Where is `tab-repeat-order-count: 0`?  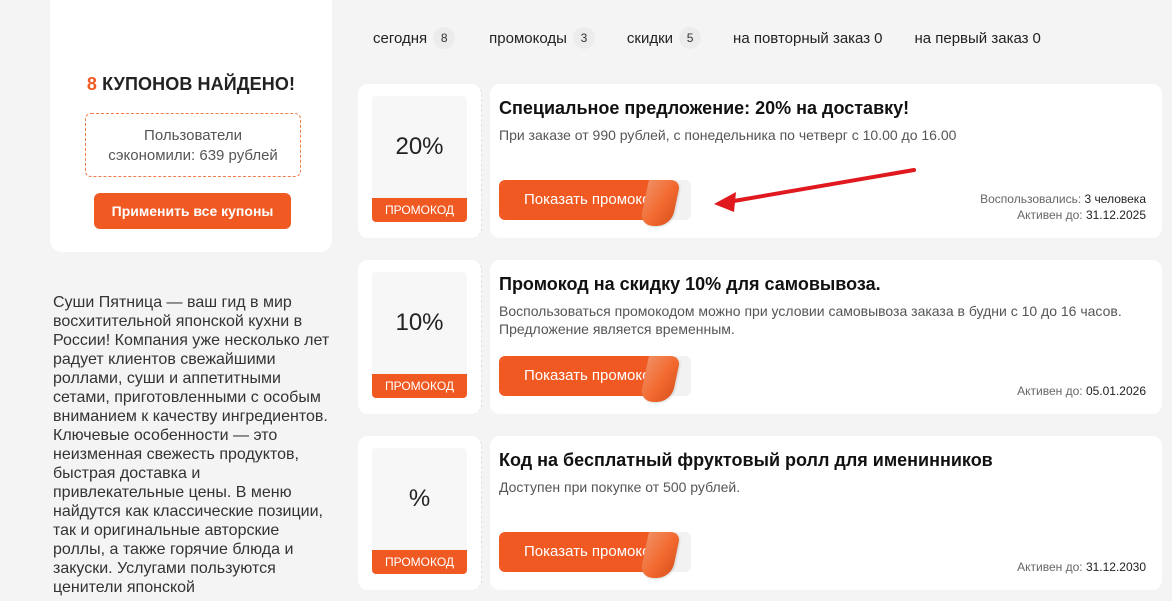
tab-repeat-order-count: 0 is located at coordinates (878, 38).